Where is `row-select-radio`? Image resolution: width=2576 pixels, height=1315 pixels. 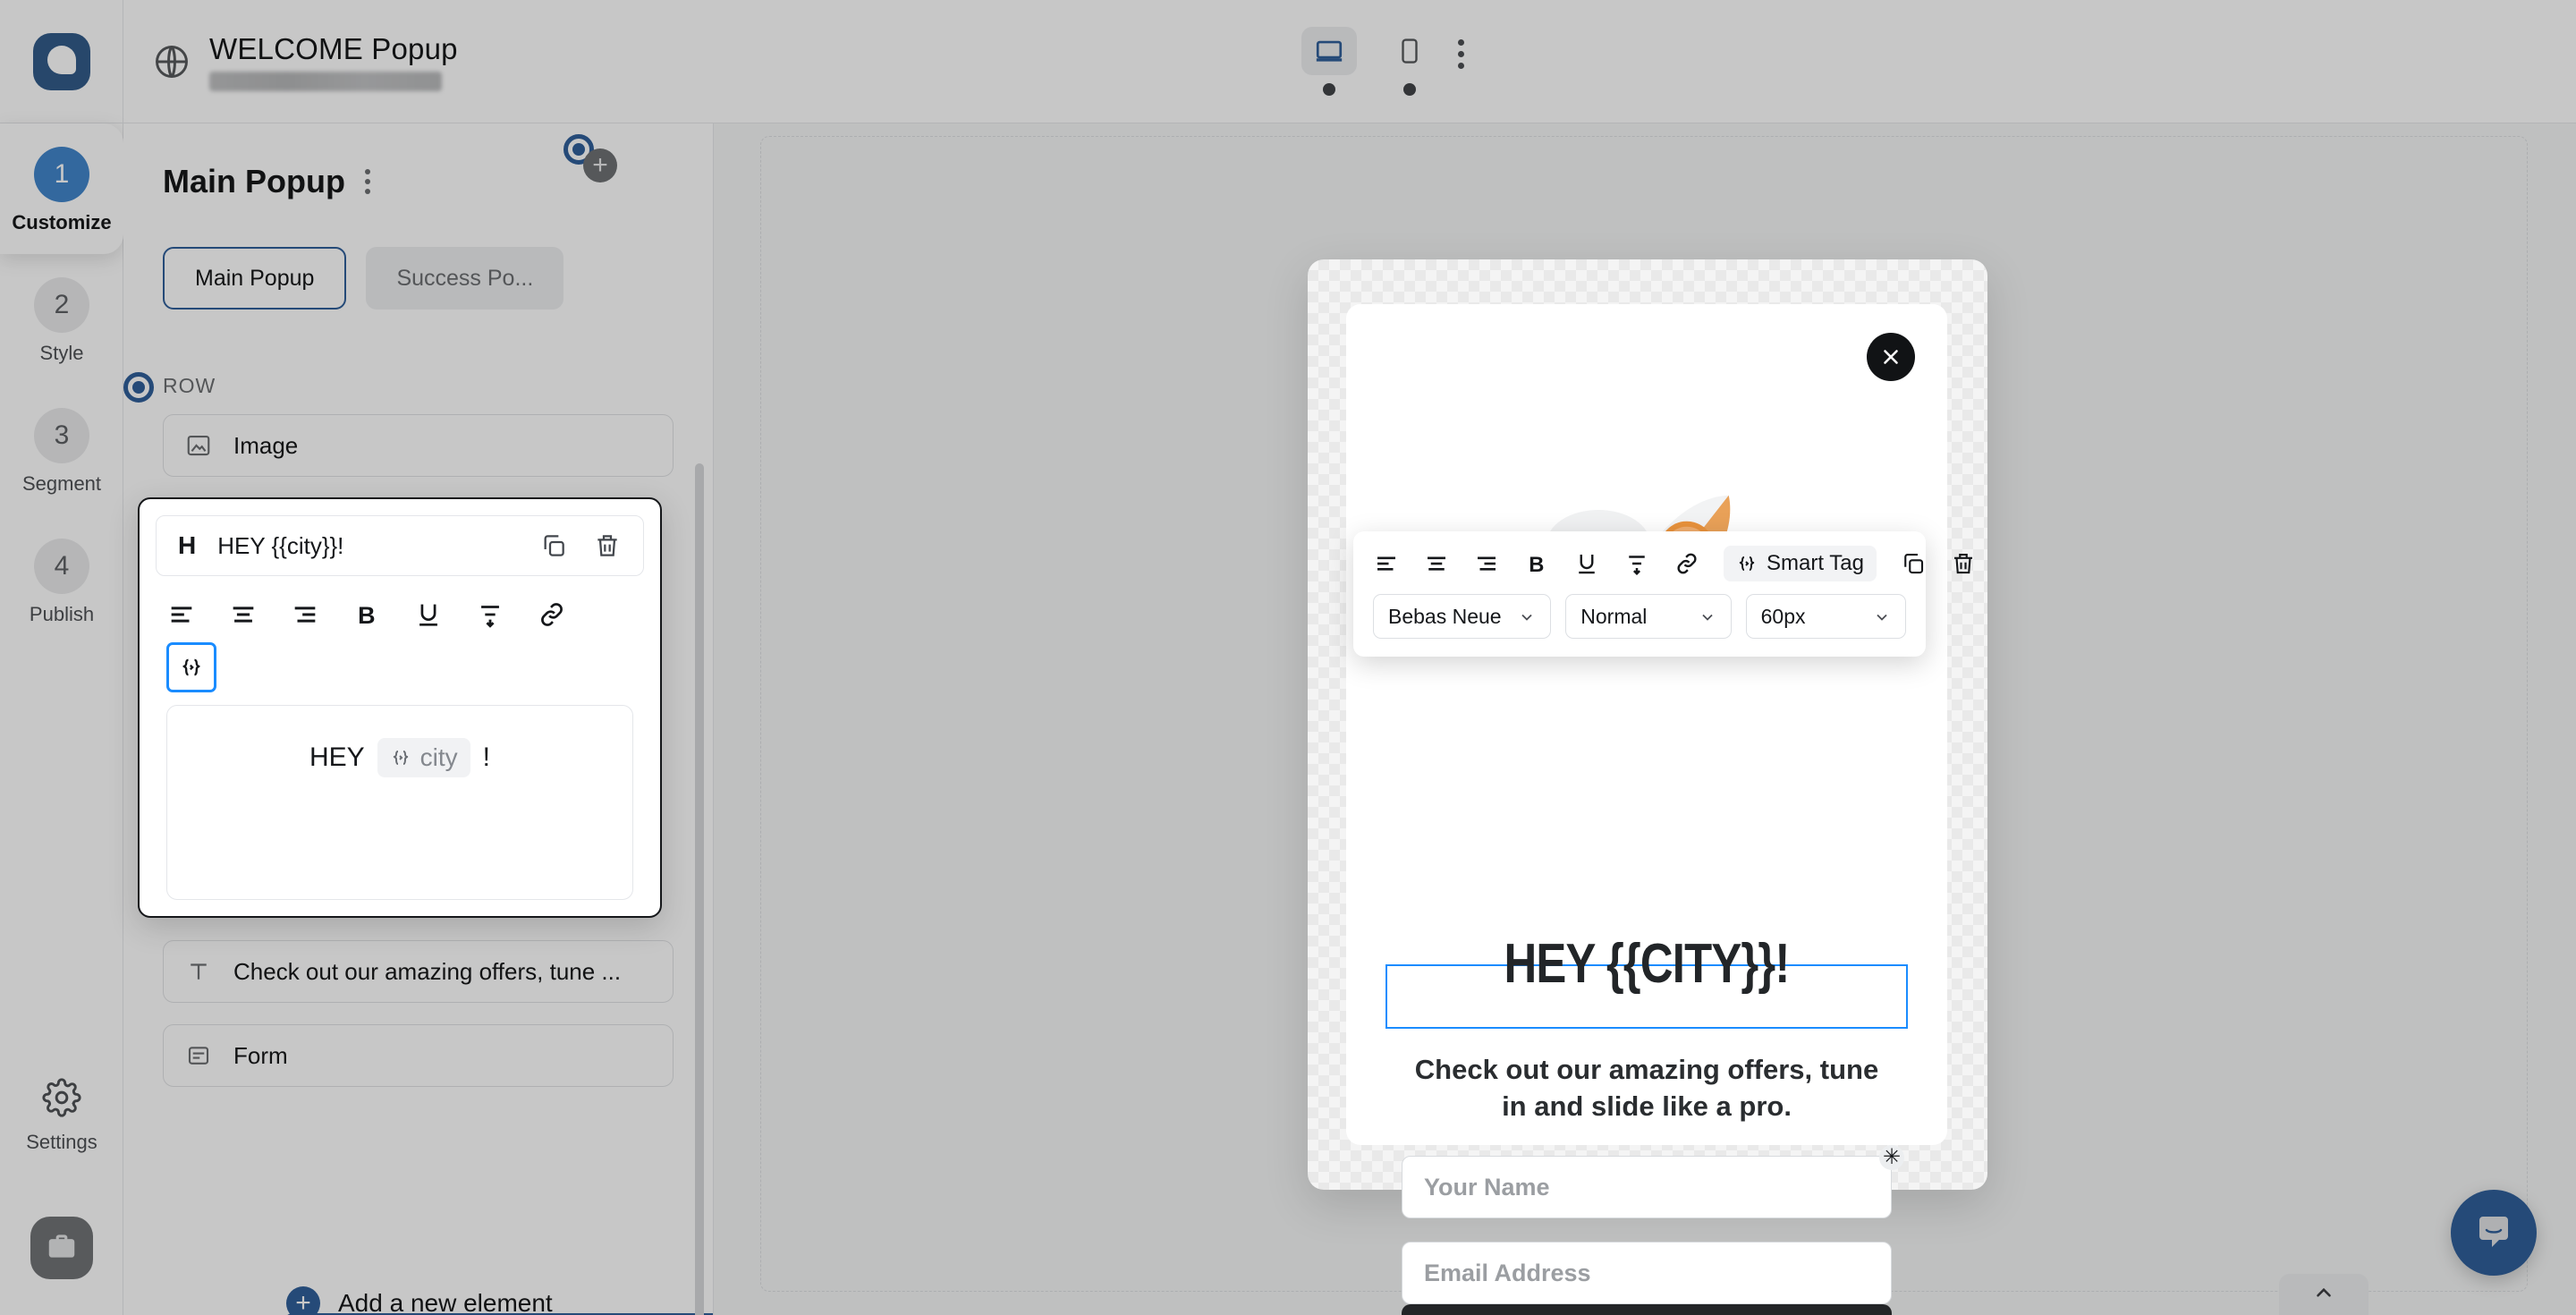 row-select-radio is located at coordinates (138, 387).